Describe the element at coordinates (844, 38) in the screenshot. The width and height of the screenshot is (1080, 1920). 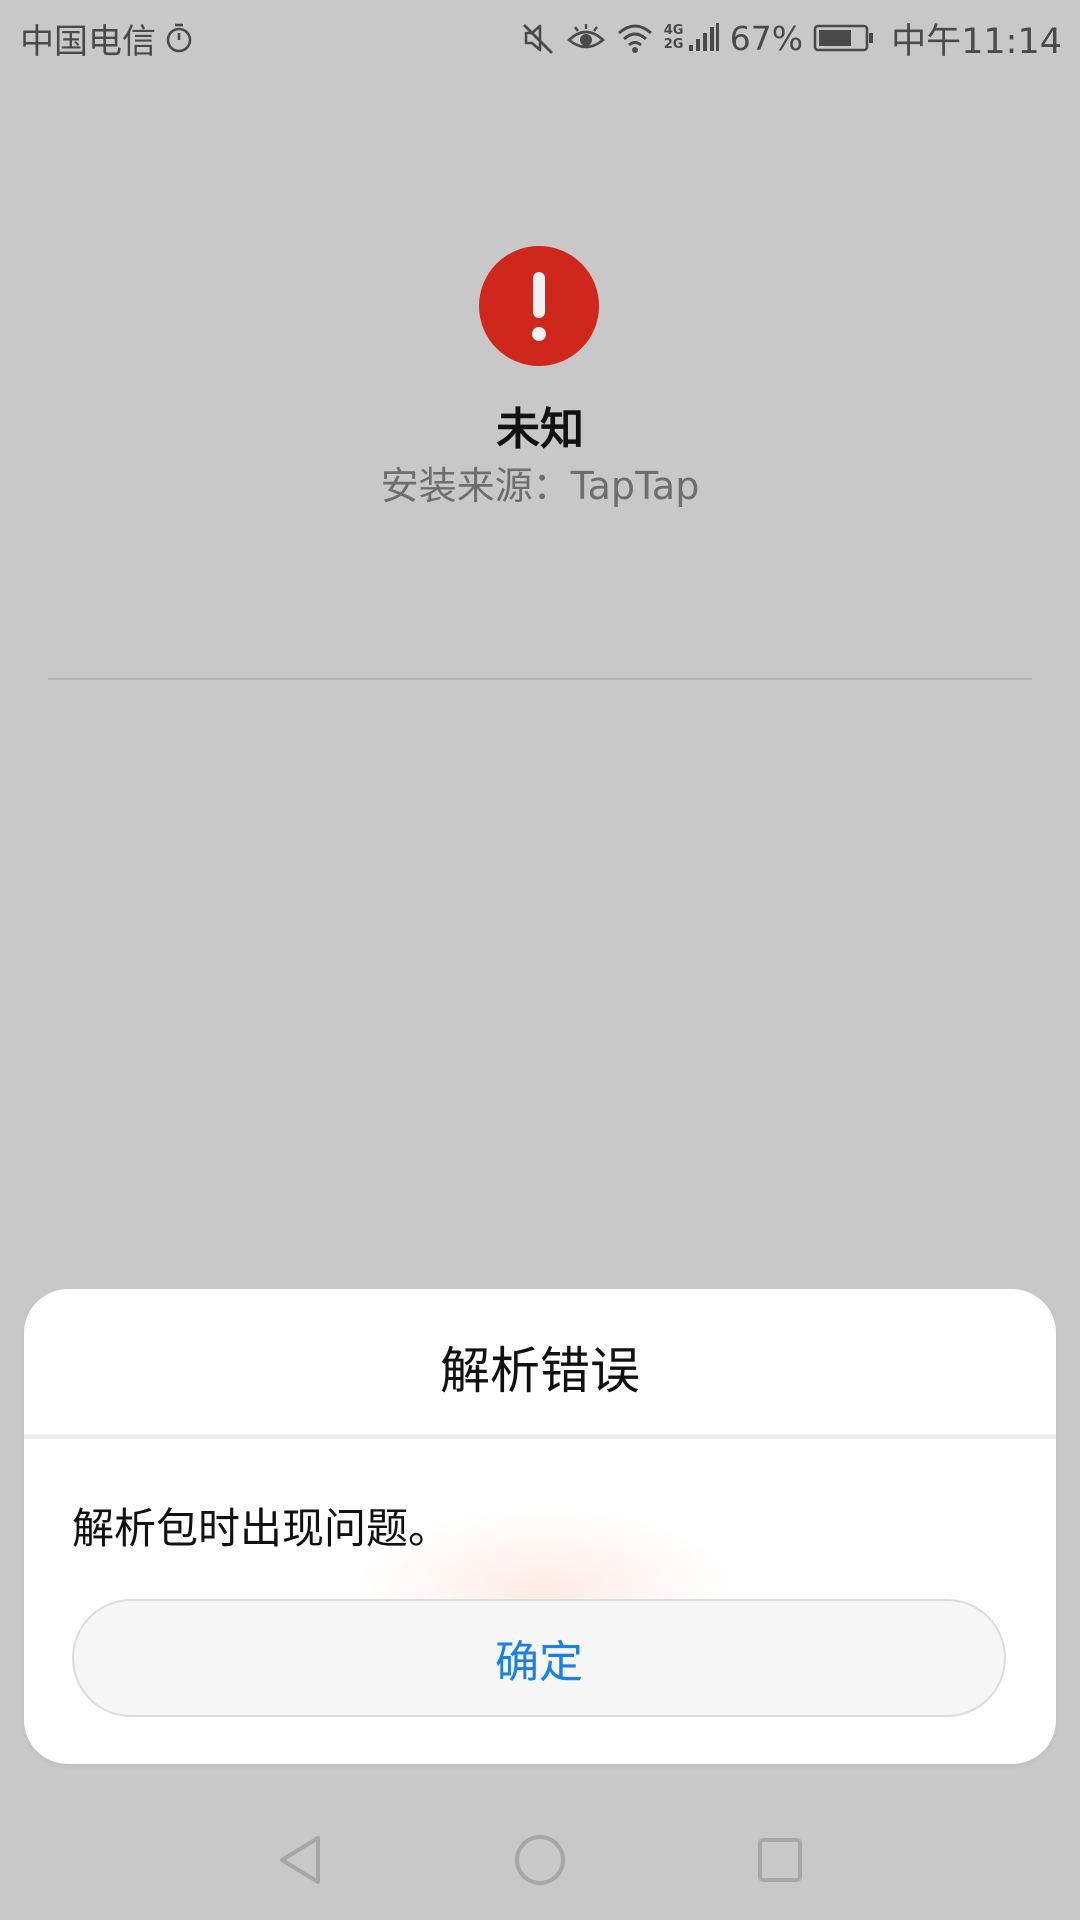
I see `battery-icon` at that location.